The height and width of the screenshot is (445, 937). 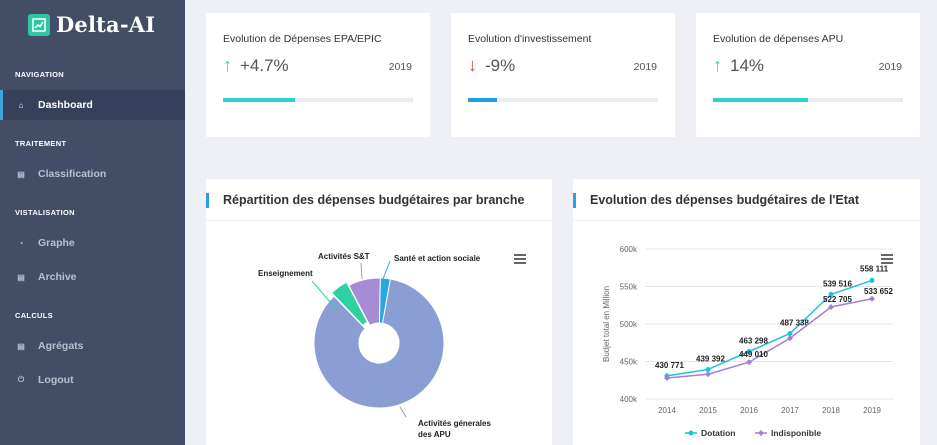 I want to click on x-tick-label: 2018, so click(x=831, y=410).